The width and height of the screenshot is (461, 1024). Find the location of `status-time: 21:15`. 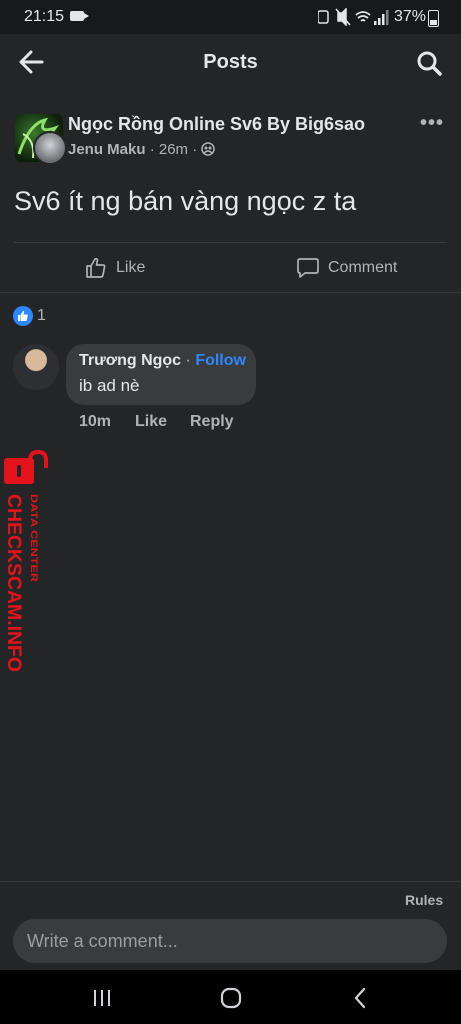

status-time: 21:15 is located at coordinates (44, 16).